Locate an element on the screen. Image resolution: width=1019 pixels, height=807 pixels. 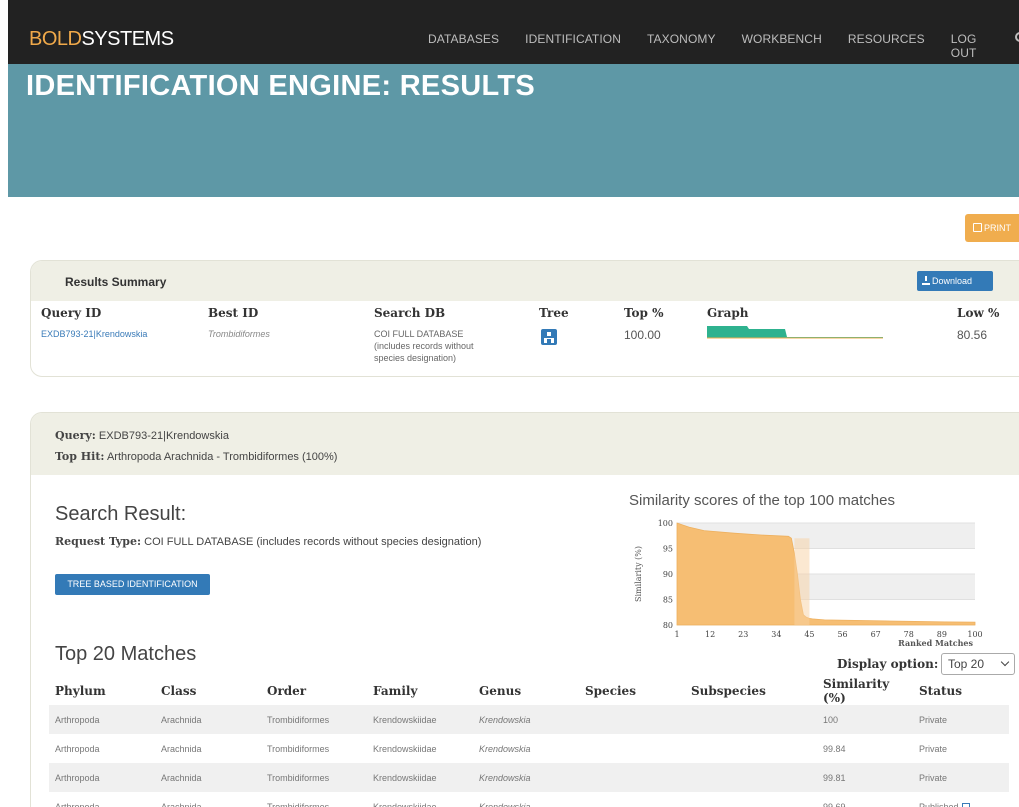
tree-icon is located at coordinates (549, 337).